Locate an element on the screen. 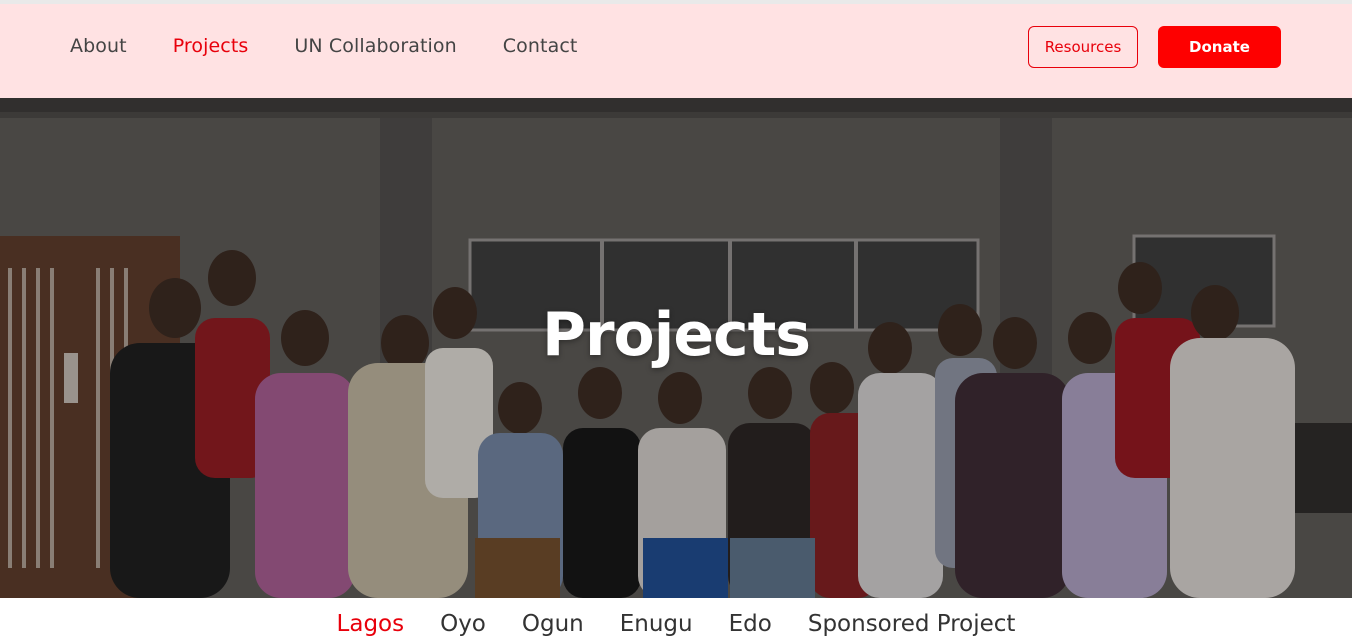 The image size is (1352, 643). nav-link-about: About is located at coordinates (98, 46).